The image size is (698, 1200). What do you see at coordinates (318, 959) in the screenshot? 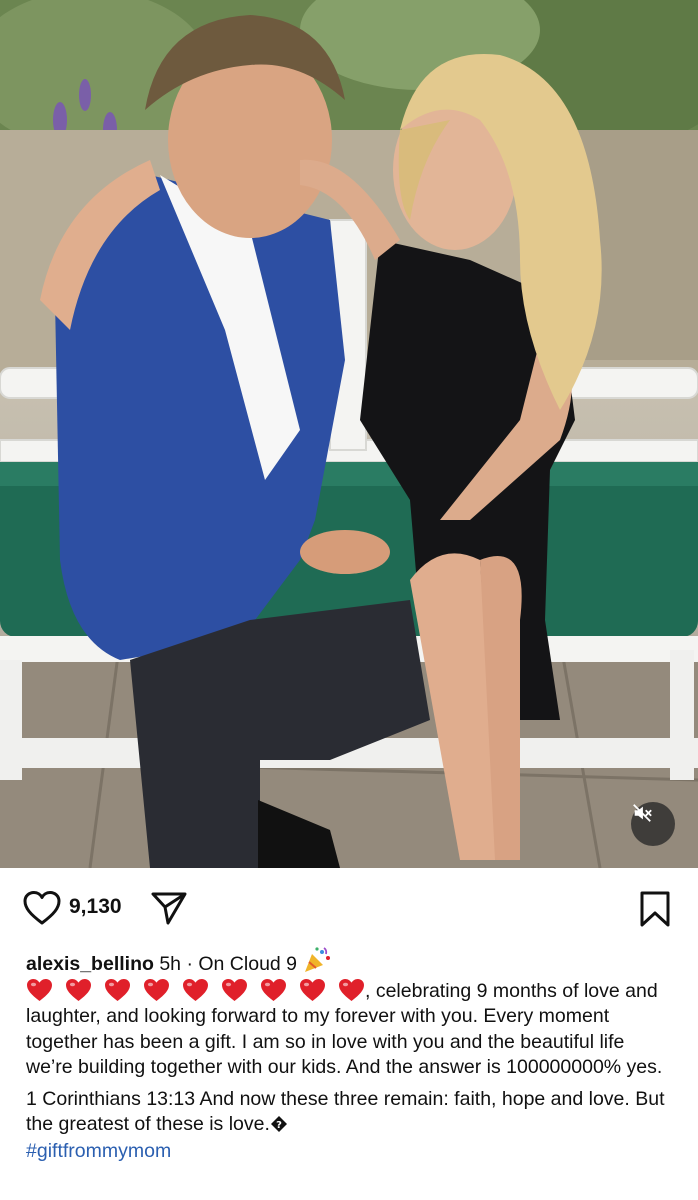
I see `party-popper-icon` at bounding box center [318, 959].